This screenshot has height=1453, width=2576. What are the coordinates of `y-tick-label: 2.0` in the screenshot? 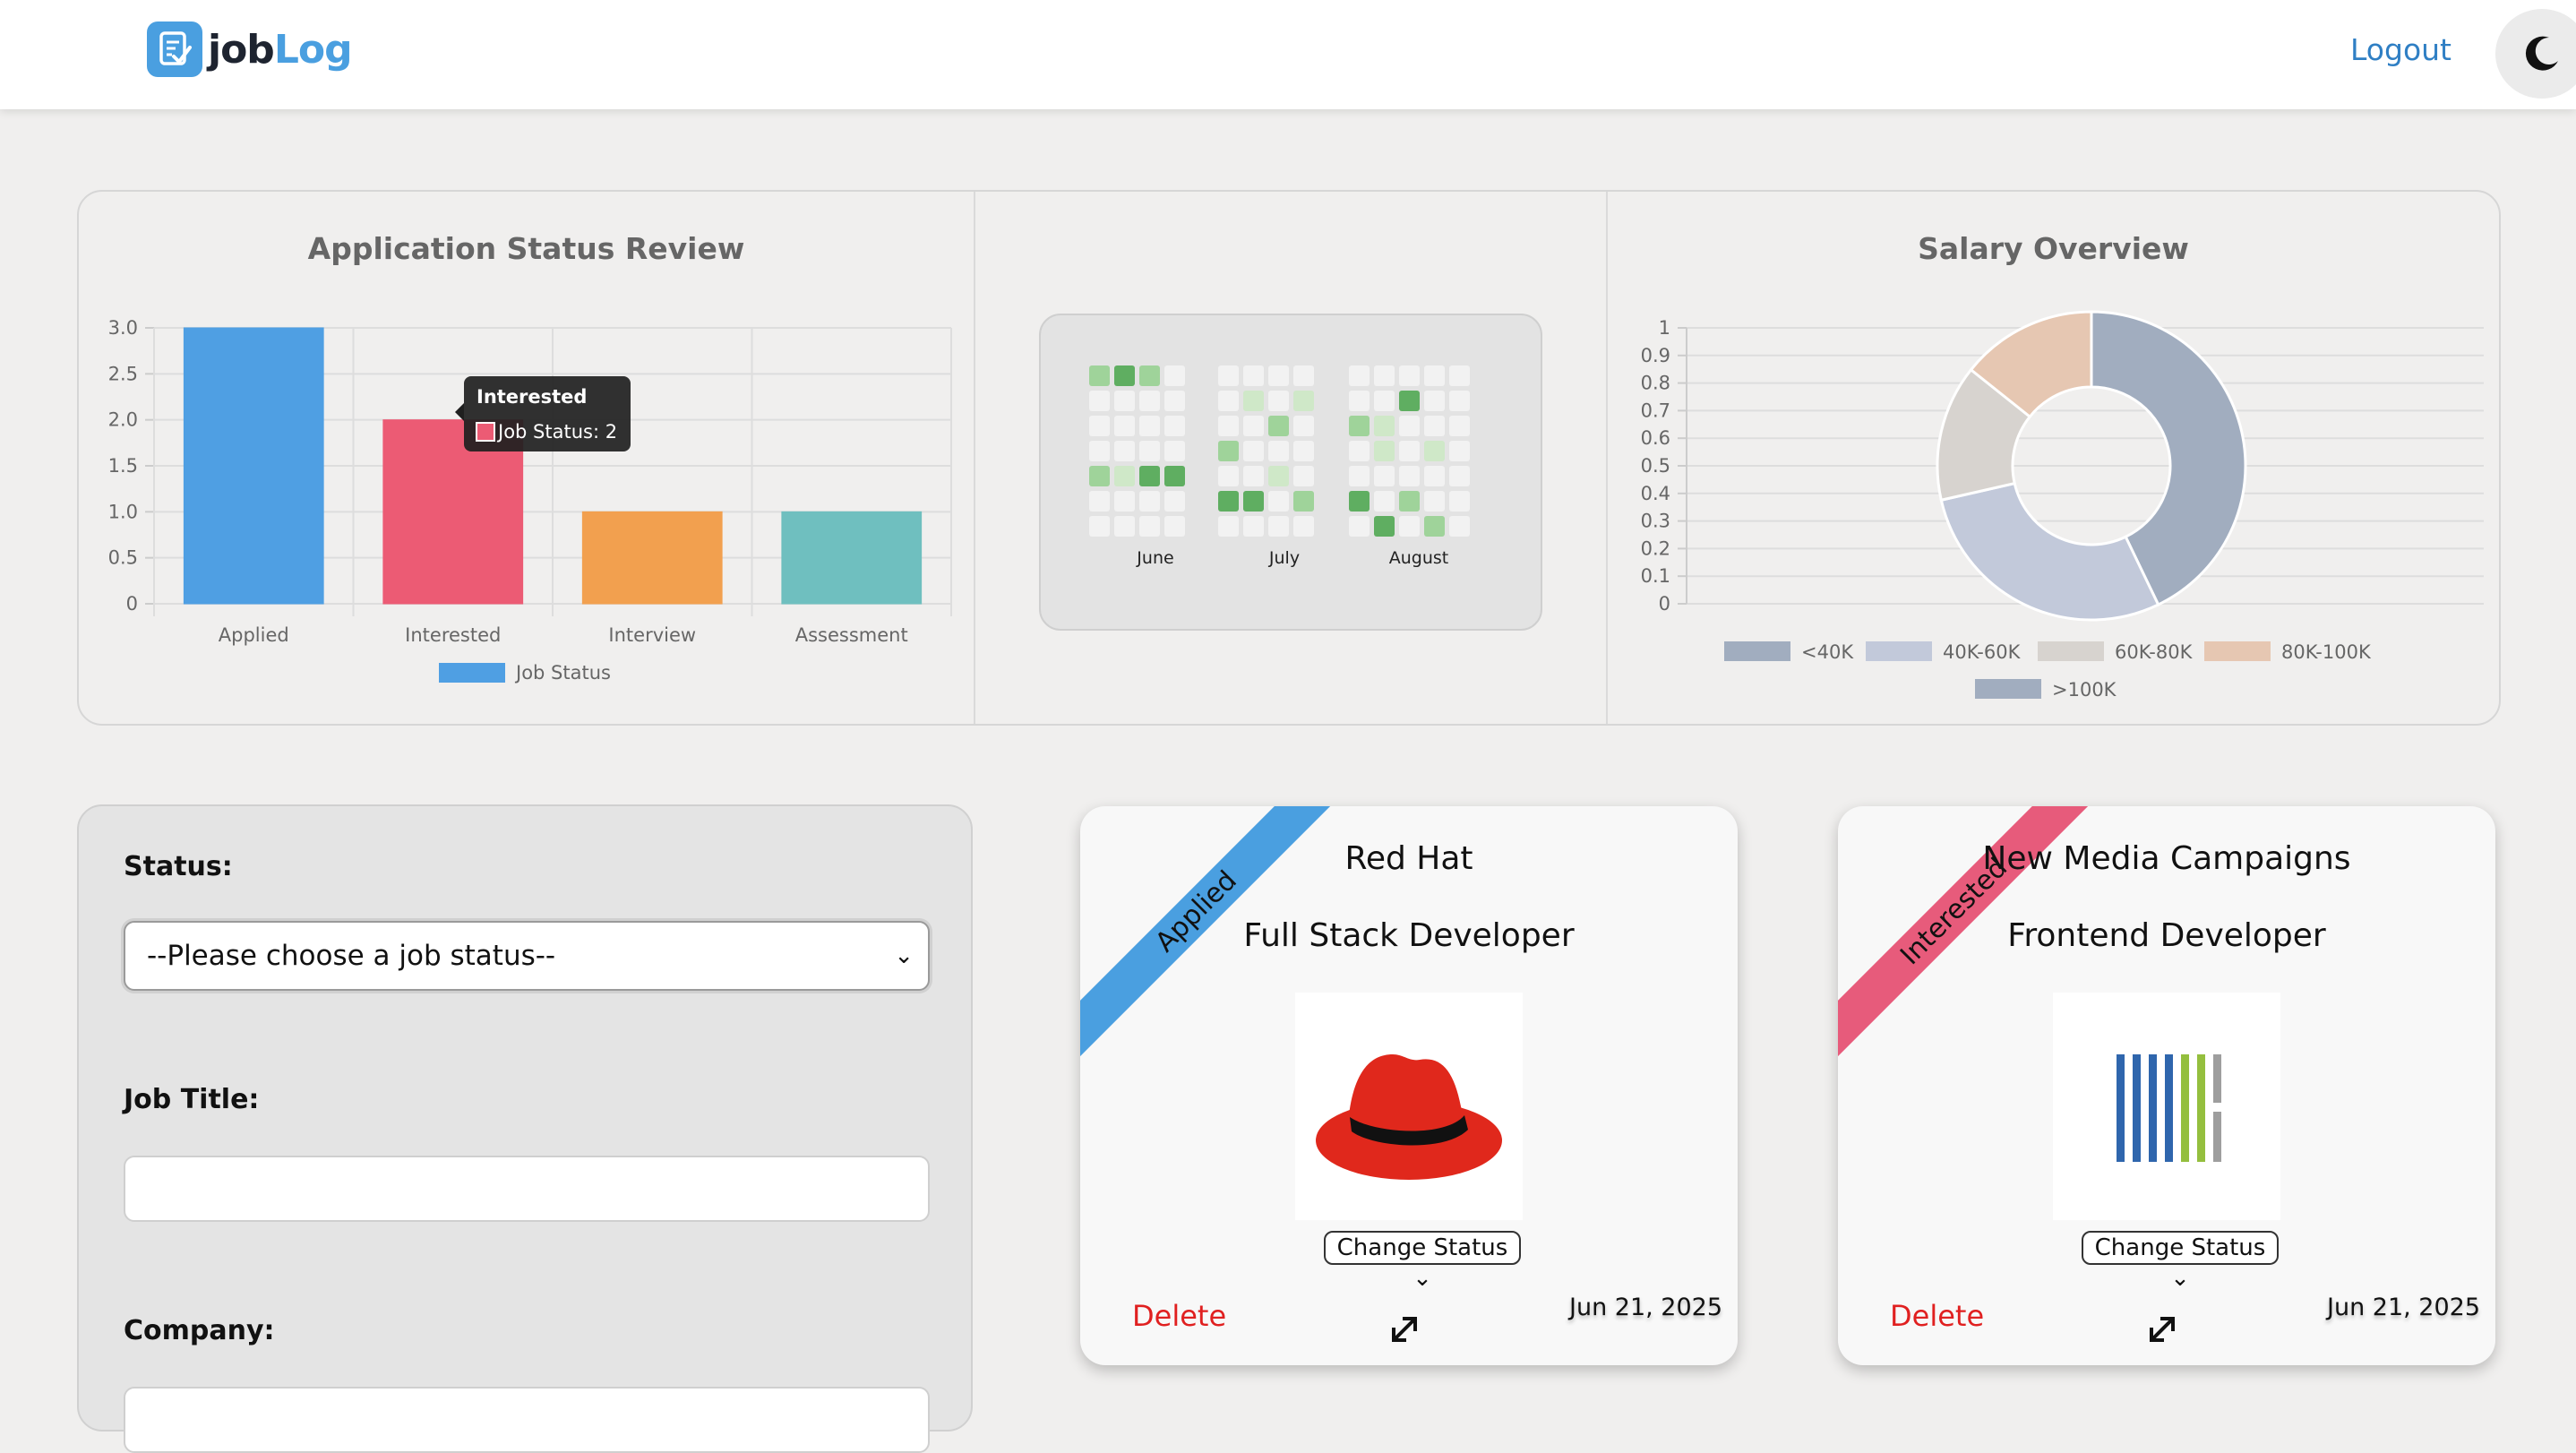 It's located at (123, 420).